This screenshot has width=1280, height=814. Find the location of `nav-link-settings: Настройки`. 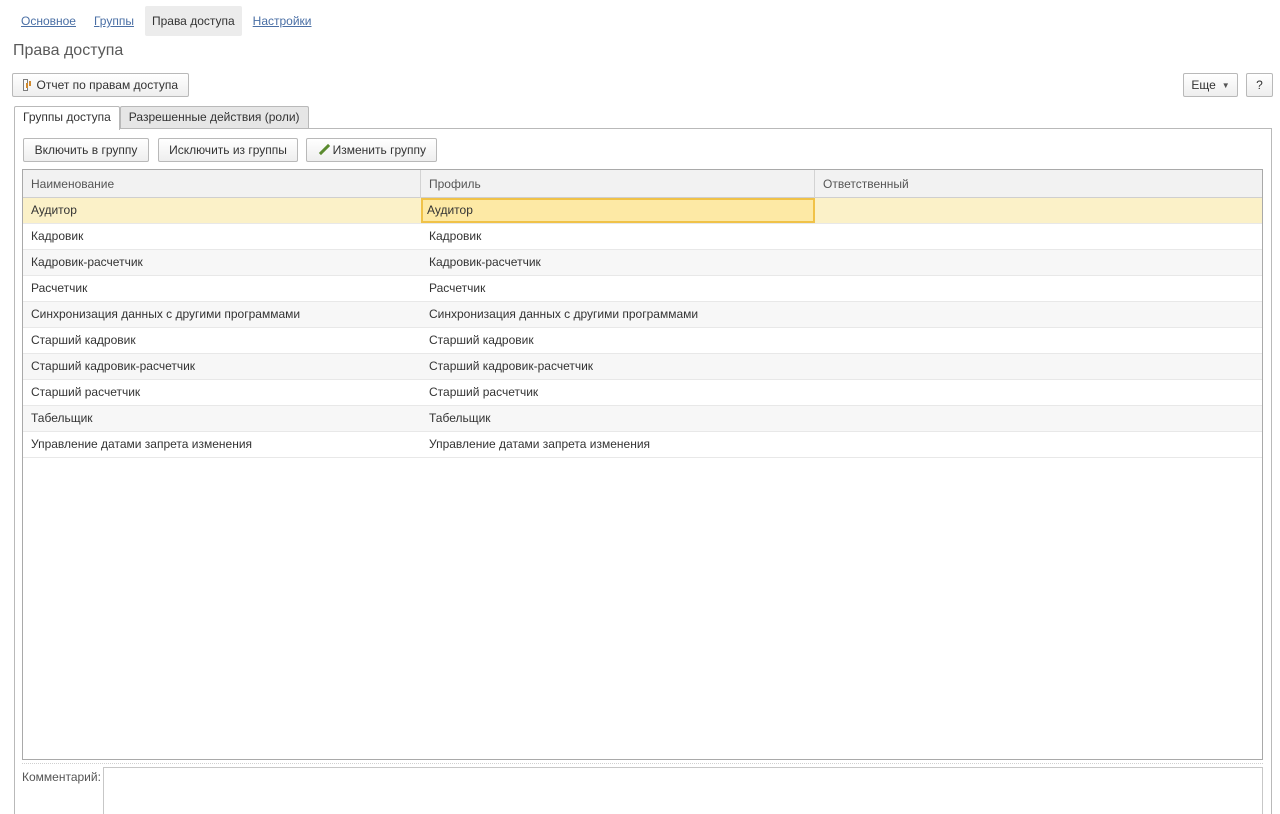

nav-link-settings: Настройки is located at coordinates (282, 21).